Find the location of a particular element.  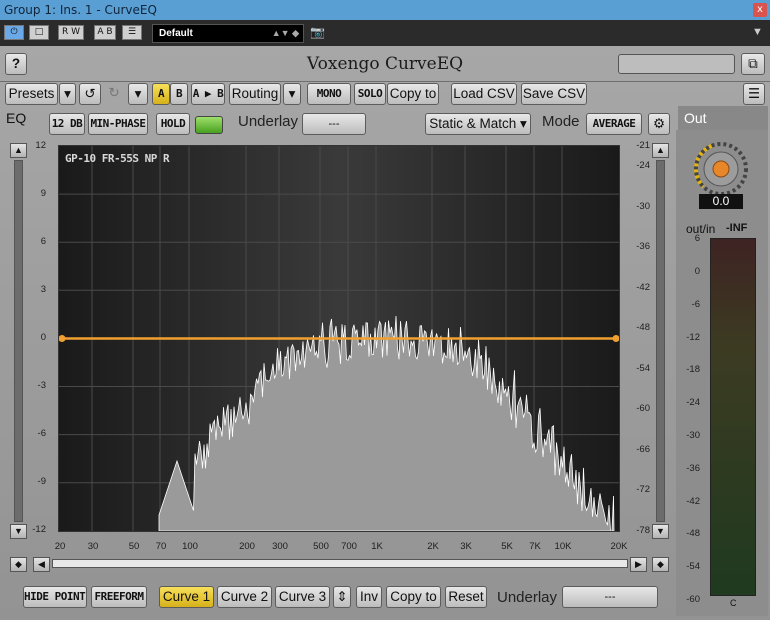

range-button: 12 DB is located at coordinates (67, 124).